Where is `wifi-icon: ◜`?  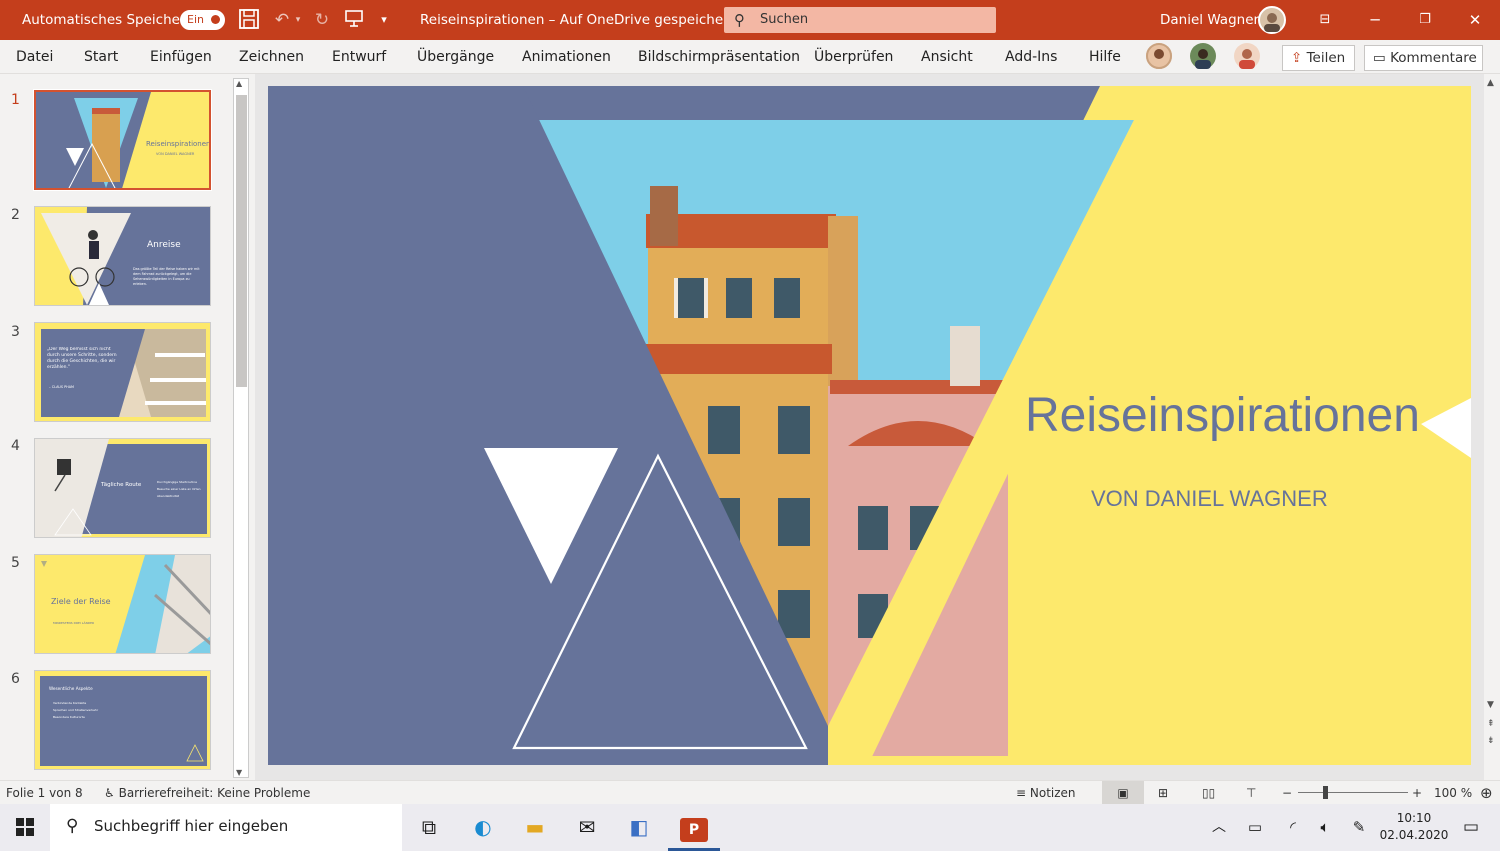 wifi-icon: ◜ is located at coordinates (1293, 827).